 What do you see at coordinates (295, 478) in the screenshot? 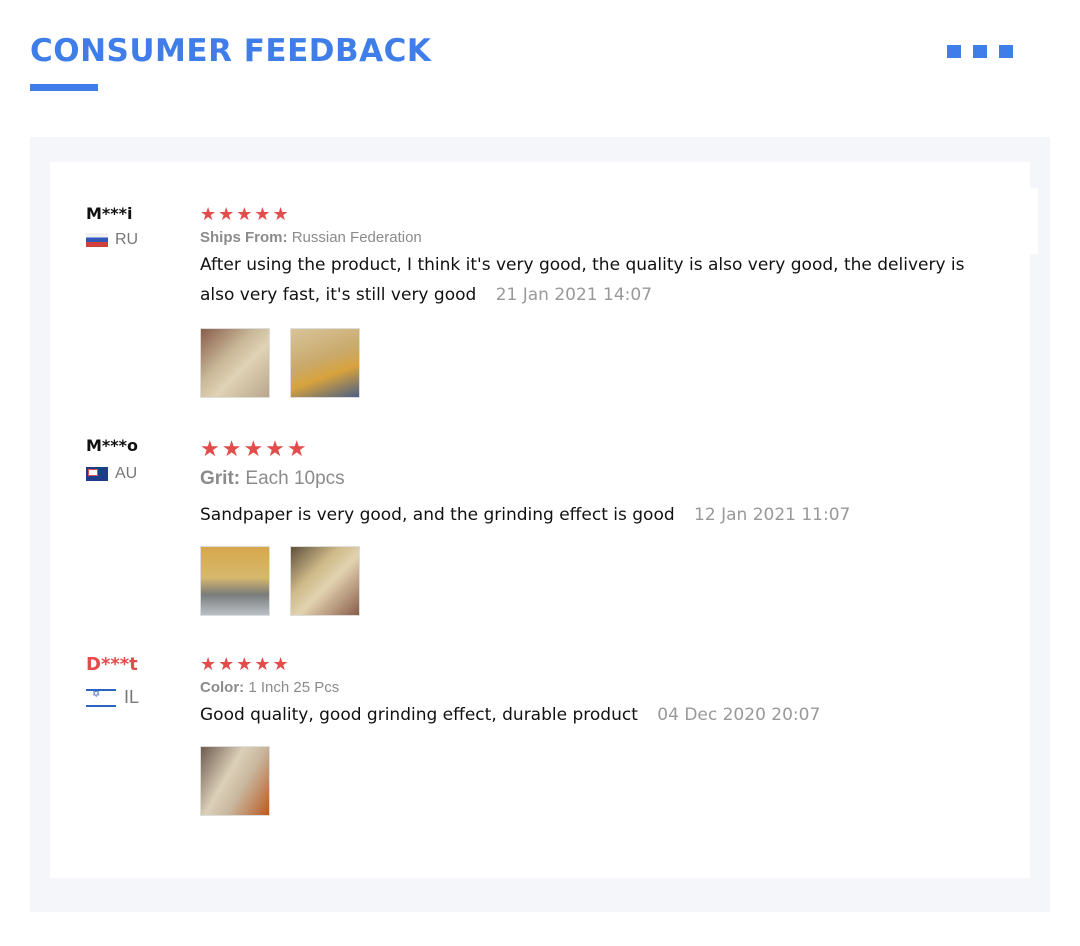
I see `meta-value: Each 10pcs` at bounding box center [295, 478].